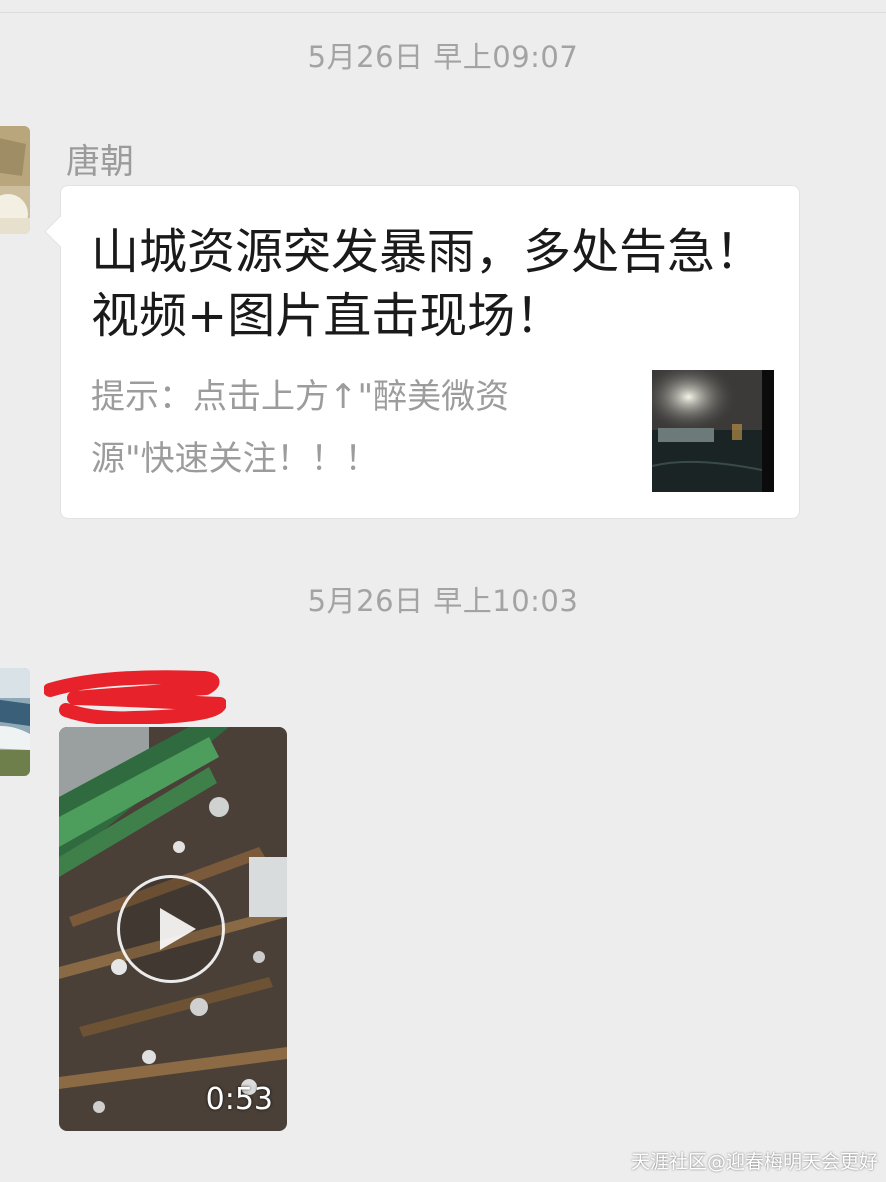  Describe the element at coordinates (178, 929) in the screenshot. I see `play-icon` at that location.